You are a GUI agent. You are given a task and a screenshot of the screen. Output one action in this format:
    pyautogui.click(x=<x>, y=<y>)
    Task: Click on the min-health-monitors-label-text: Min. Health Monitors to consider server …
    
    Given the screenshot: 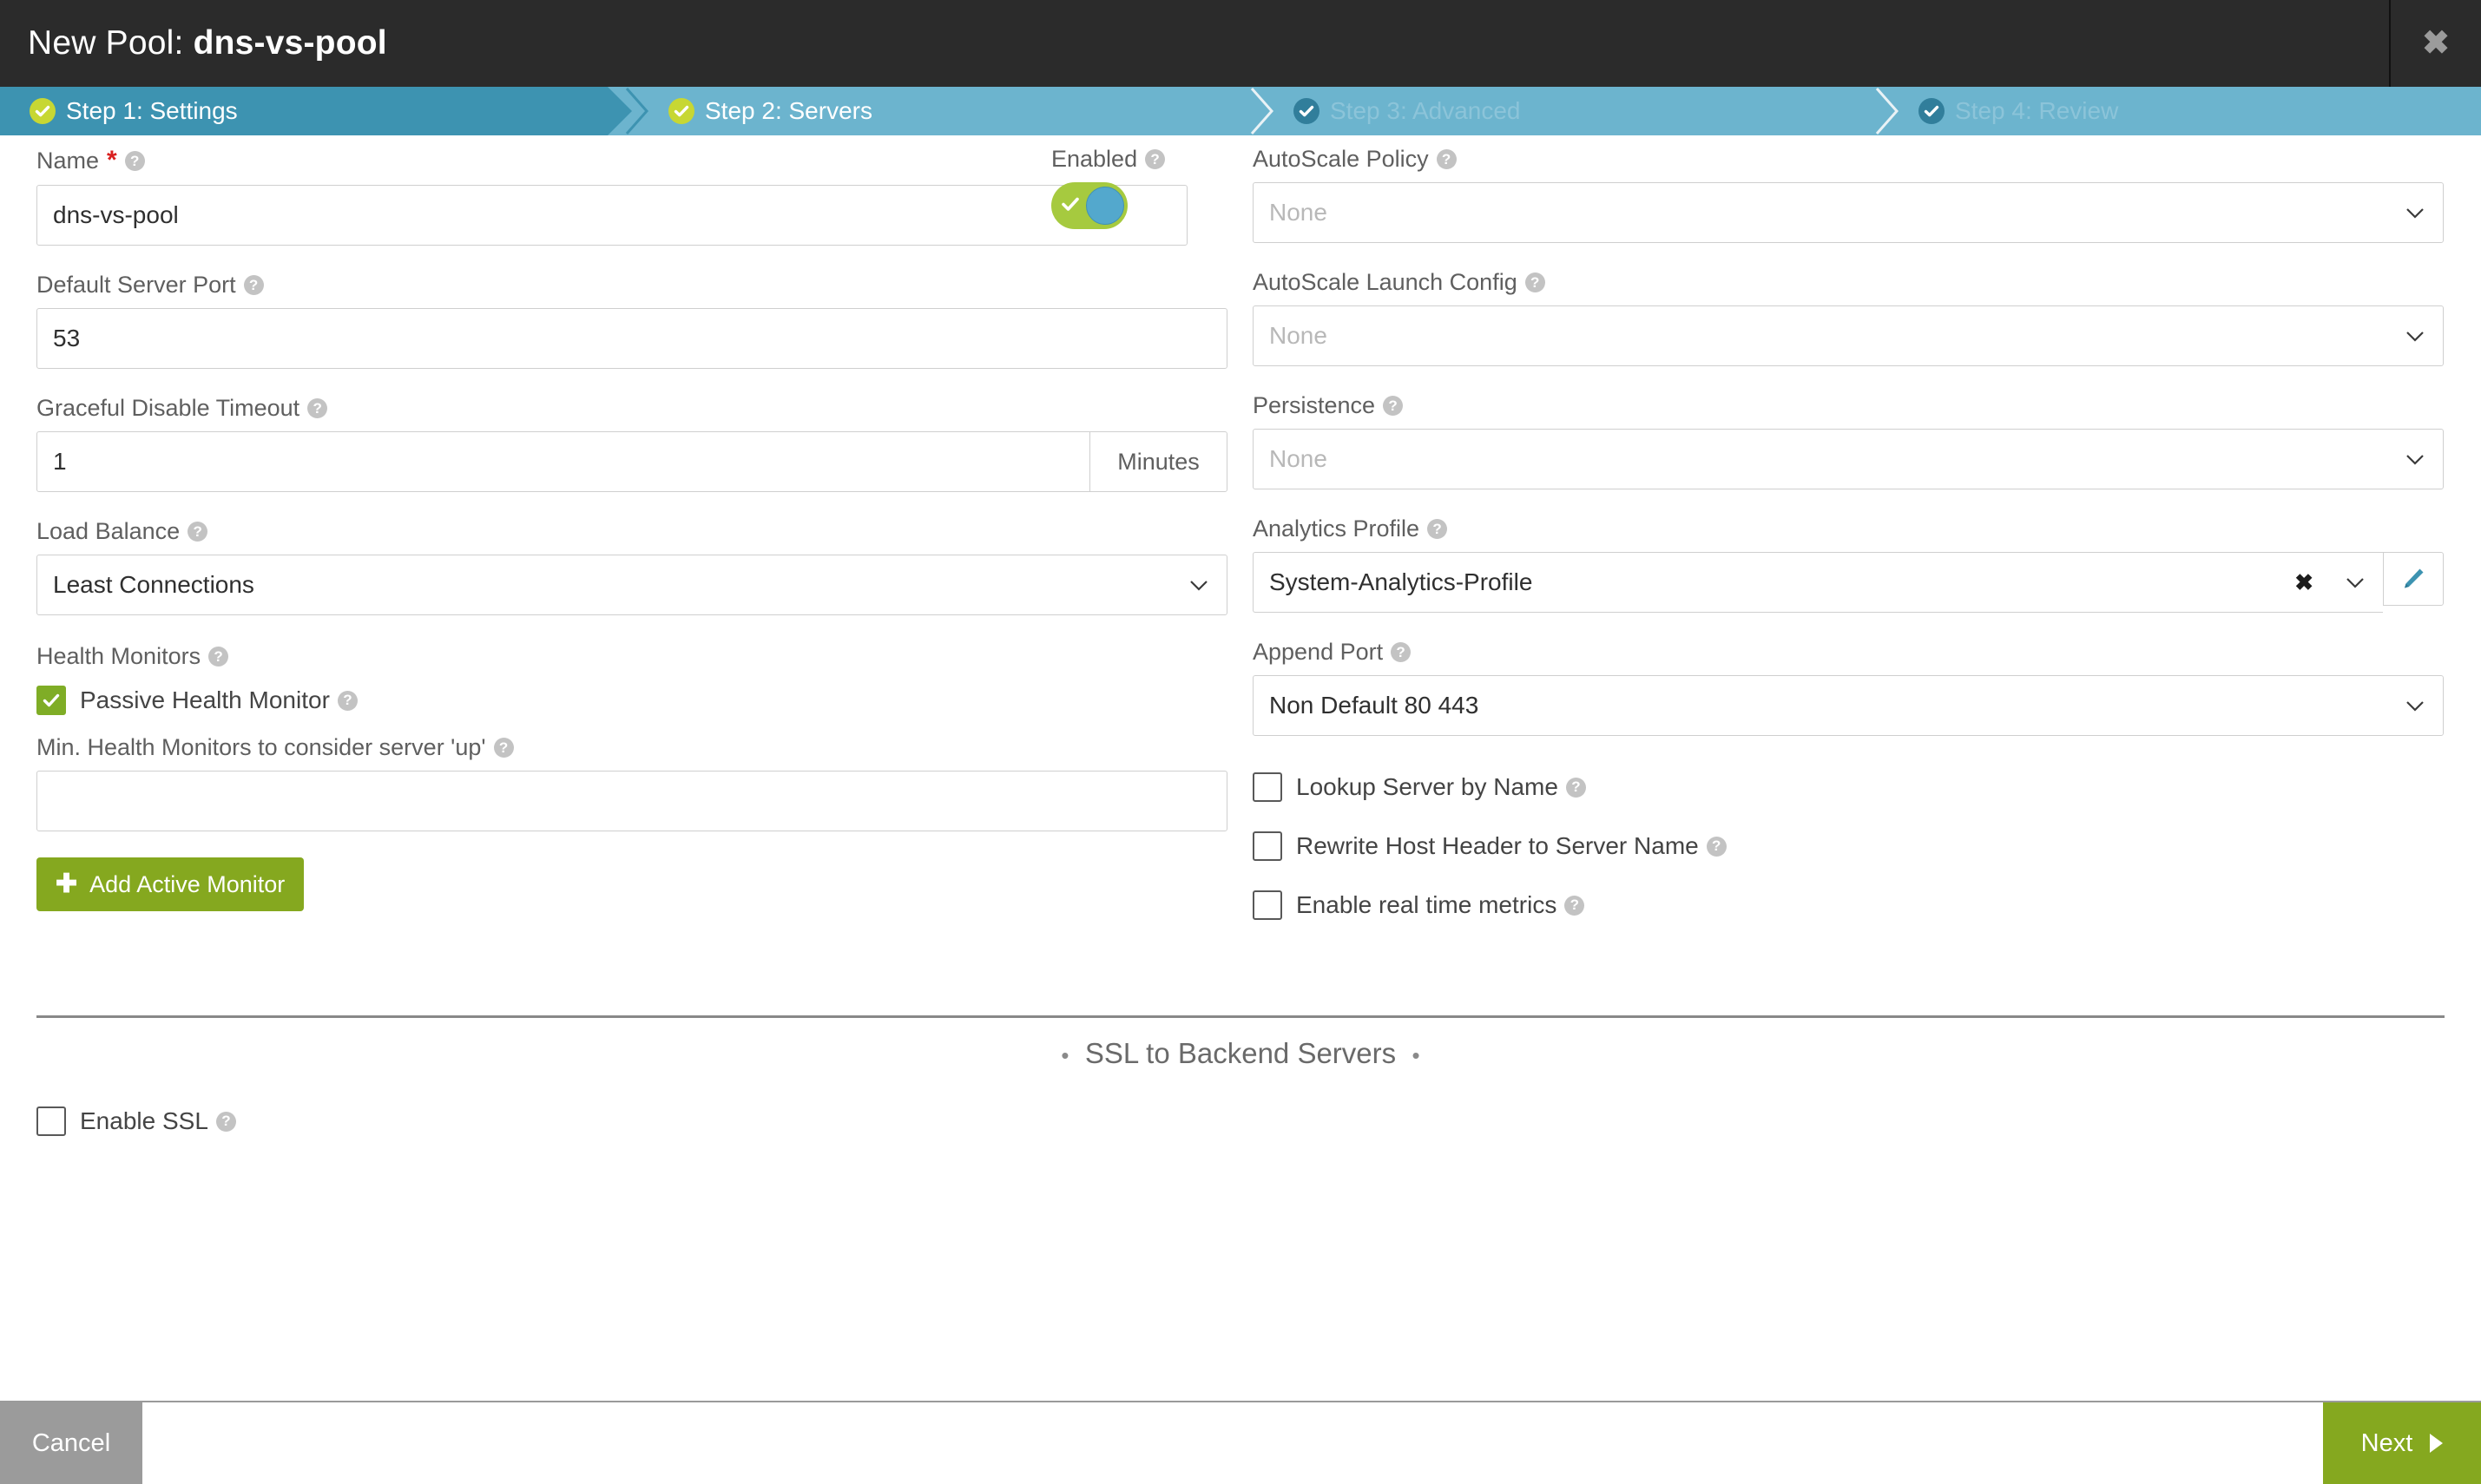 What is the action you would take?
    pyautogui.click(x=261, y=747)
    